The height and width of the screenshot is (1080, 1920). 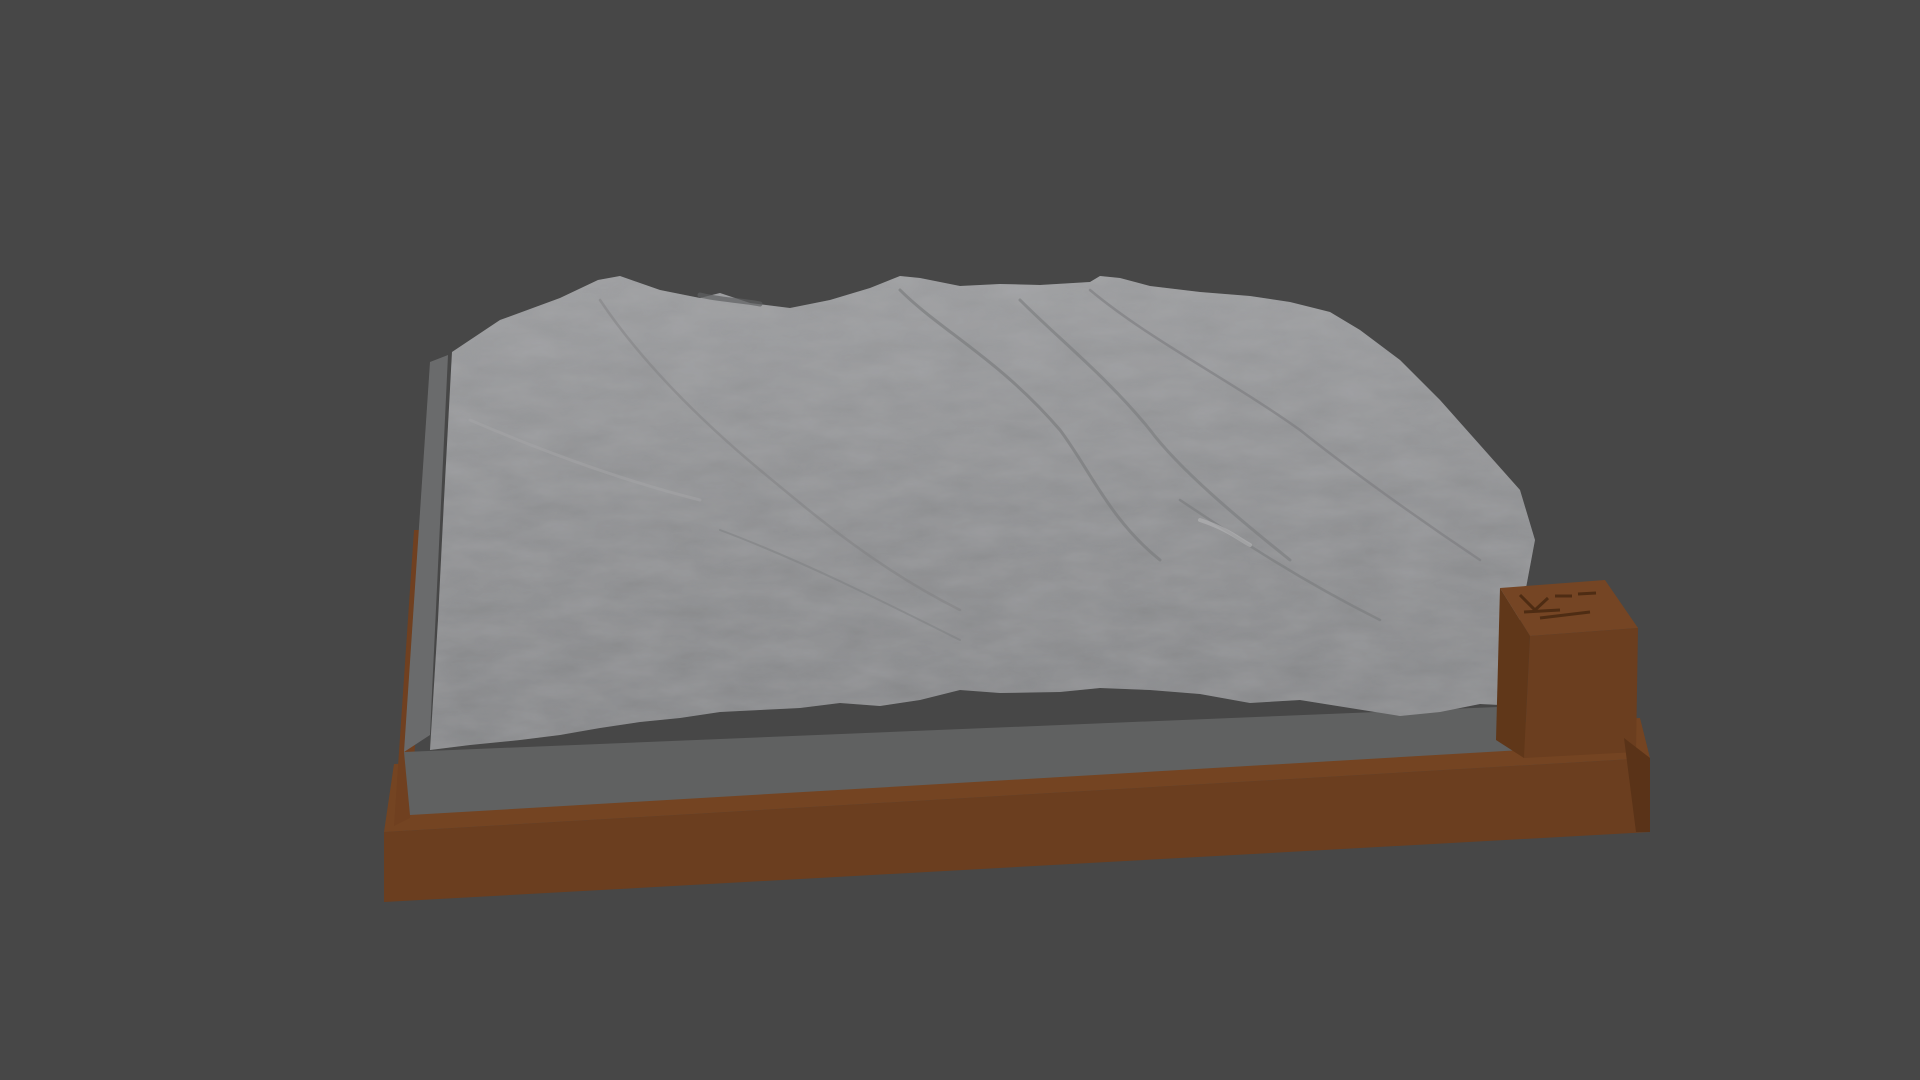 I want to click on label-block, so click(x=1567, y=669).